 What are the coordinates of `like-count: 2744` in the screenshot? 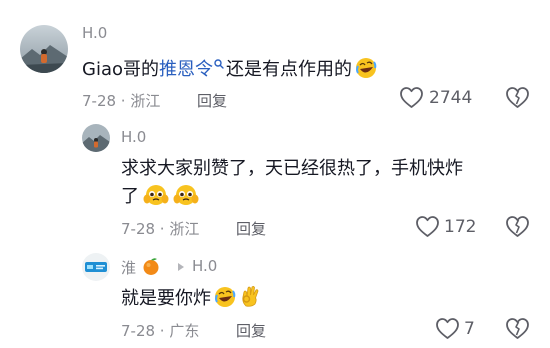 It's located at (451, 98).